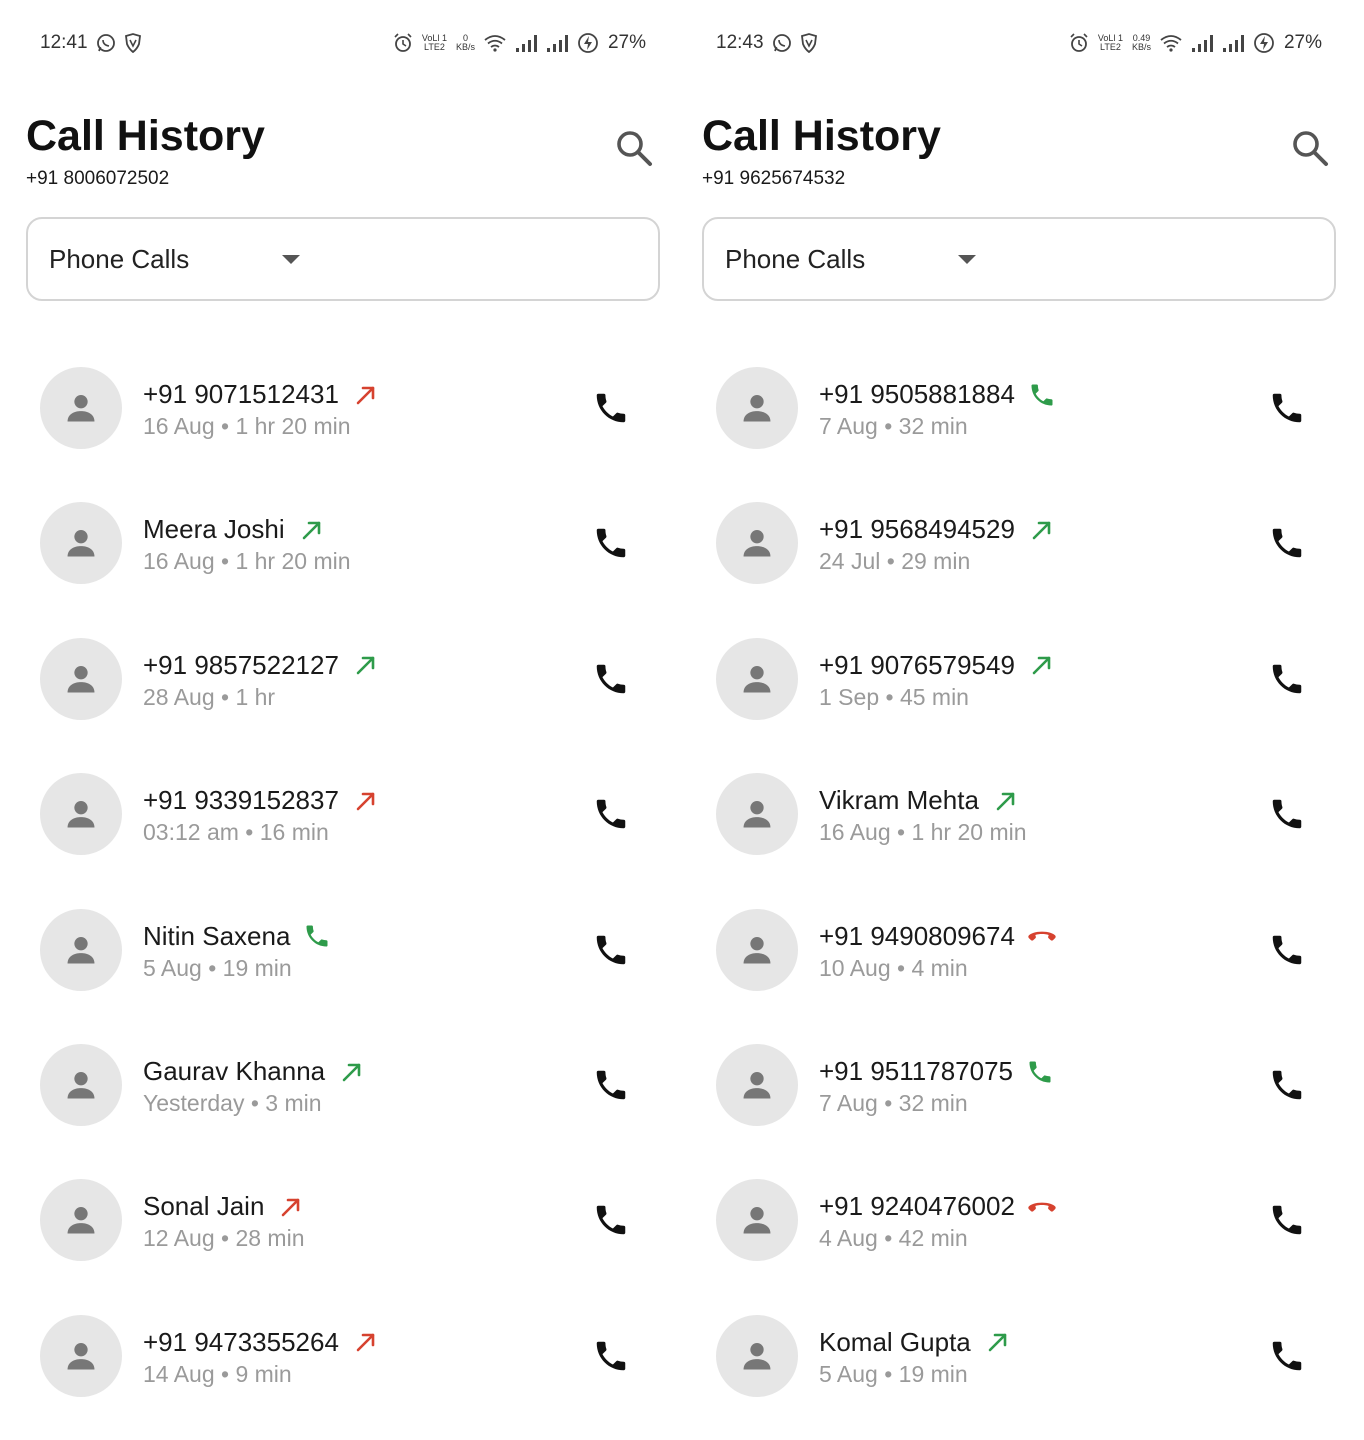 The height and width of the screenshot is (1440, 1364). I want to click on call-meta: Yesterday • 3 min, so click(232, 1103).